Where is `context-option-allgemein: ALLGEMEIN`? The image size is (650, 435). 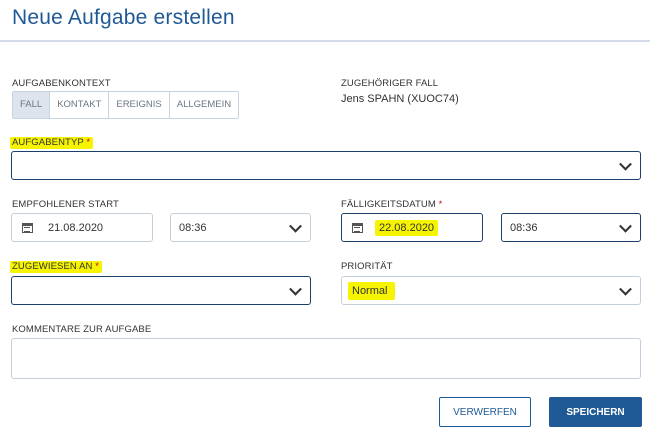 context-option-allgemein: ALLGEMEIN is located at coordinates (204, 105).